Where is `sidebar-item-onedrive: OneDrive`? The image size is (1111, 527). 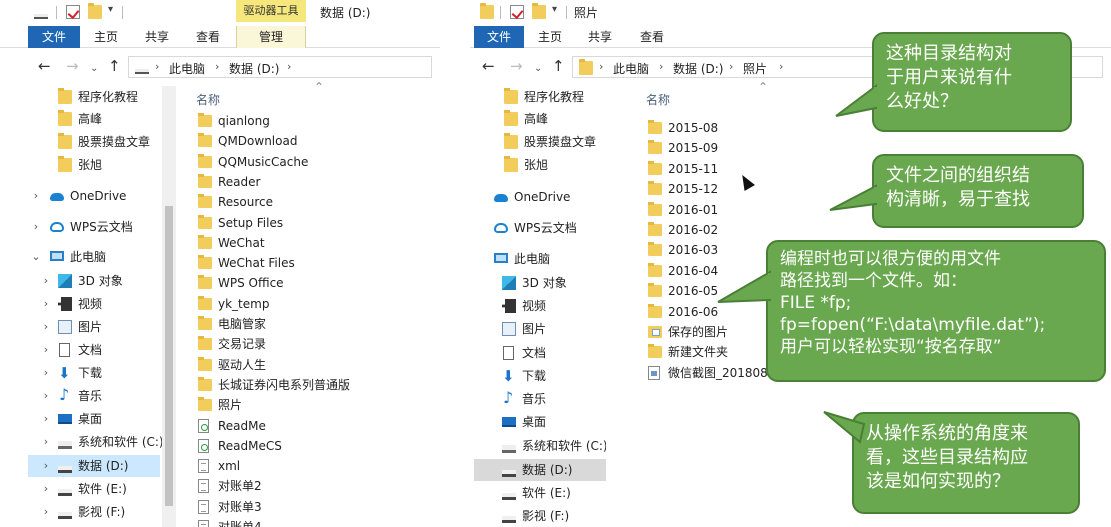
sidebar-item-onedrive: OneDrive is located at coordinates (540, 197).